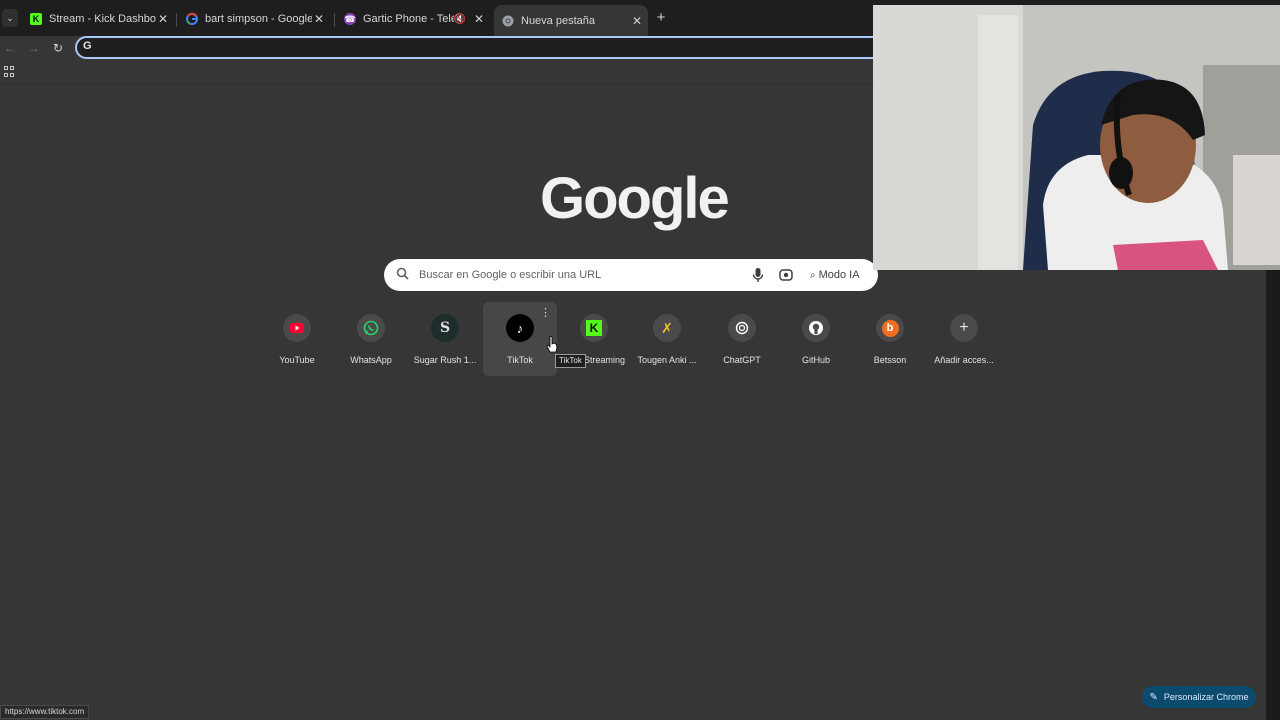 Image resolution: width=1280 pixels, height=720 pixels. I want to click on search-icon, so click(402, 273).